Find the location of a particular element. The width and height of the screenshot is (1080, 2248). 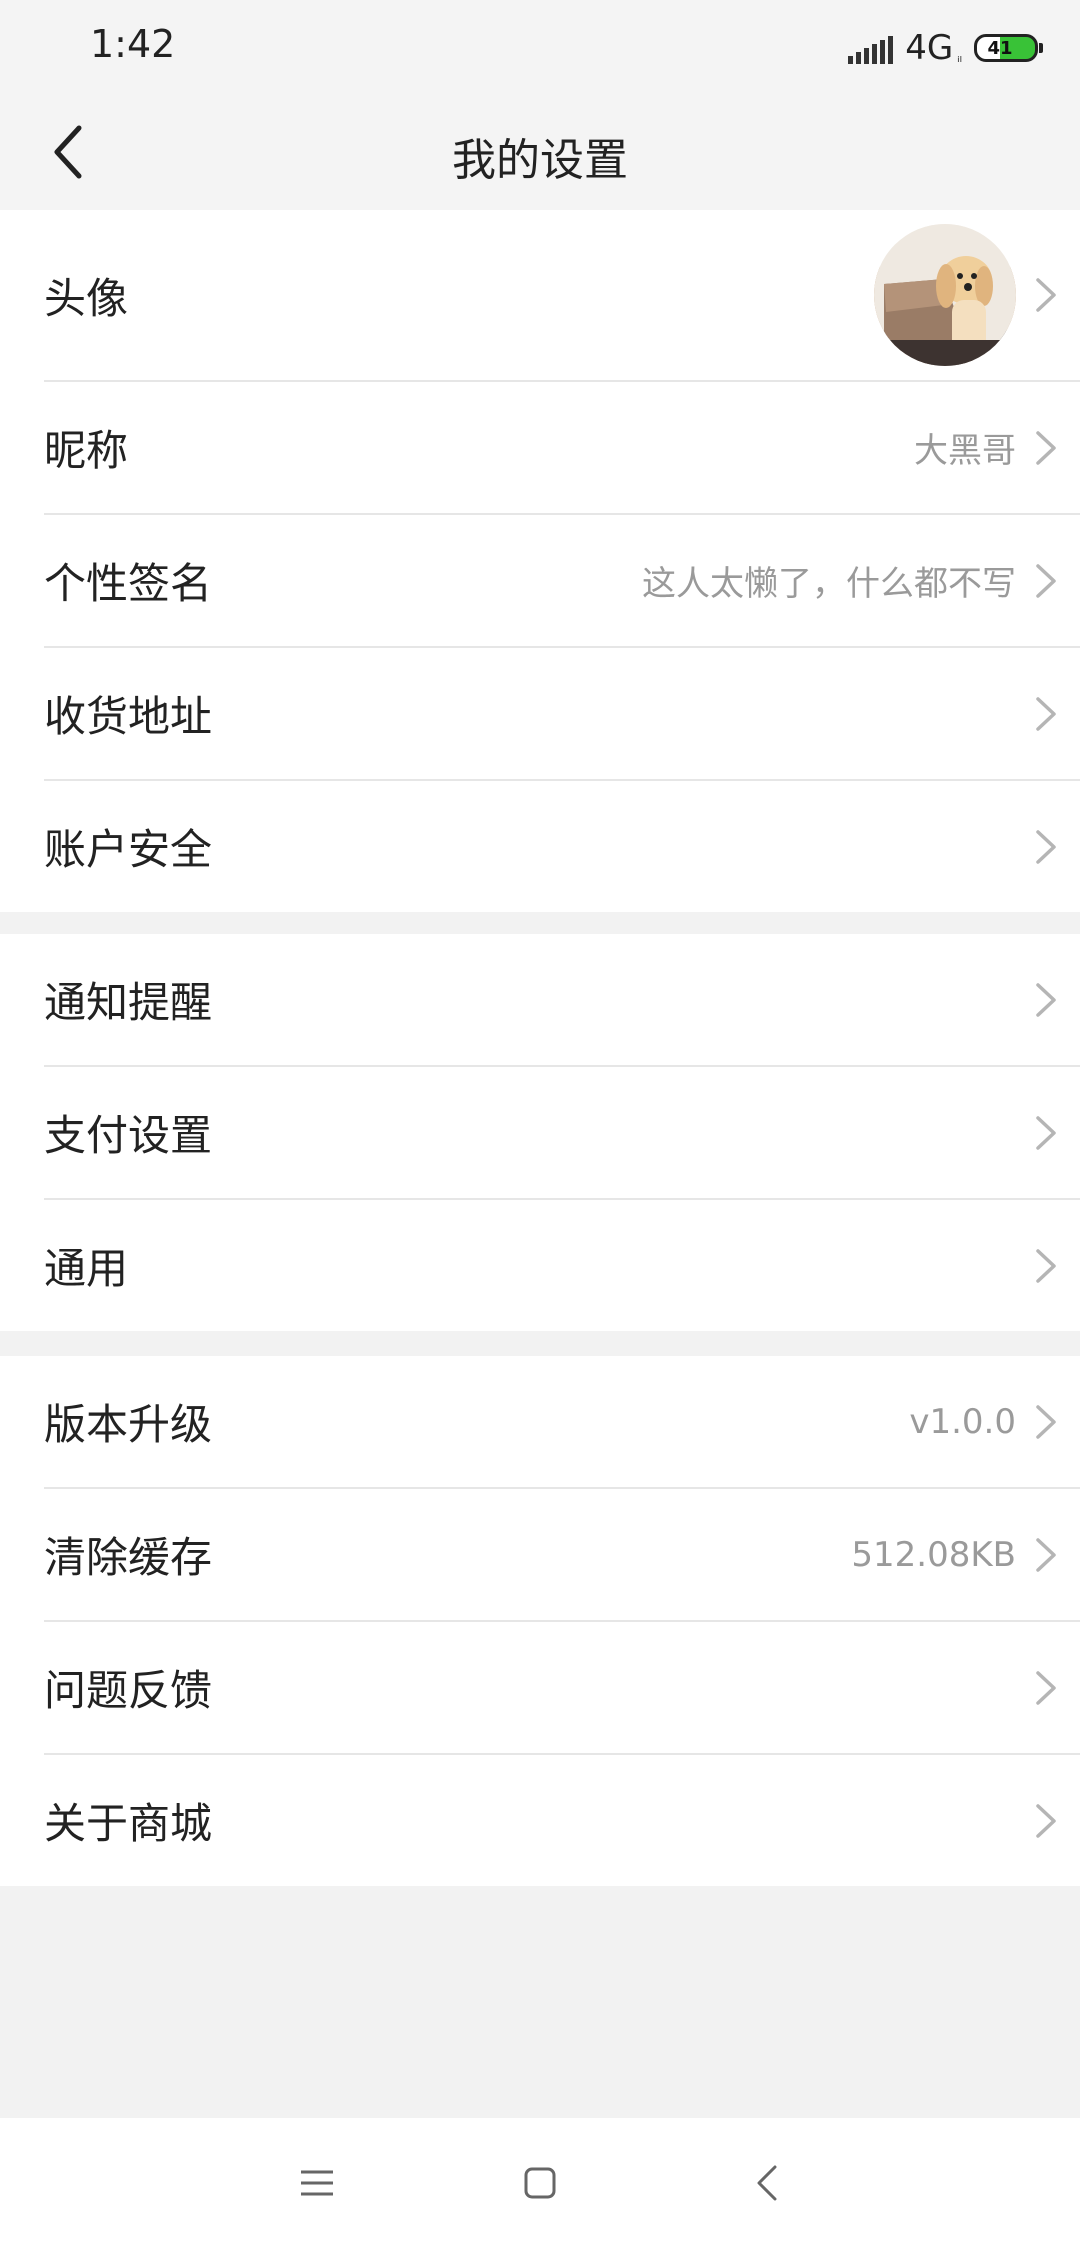

signal-icon is located at coordinates (871, 48).